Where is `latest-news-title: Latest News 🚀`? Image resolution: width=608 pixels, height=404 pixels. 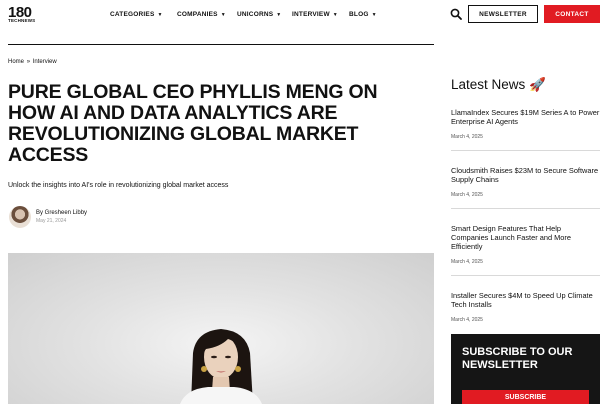
latest-news-title: Latest News 🚀 is located at coordinates (498, 84).